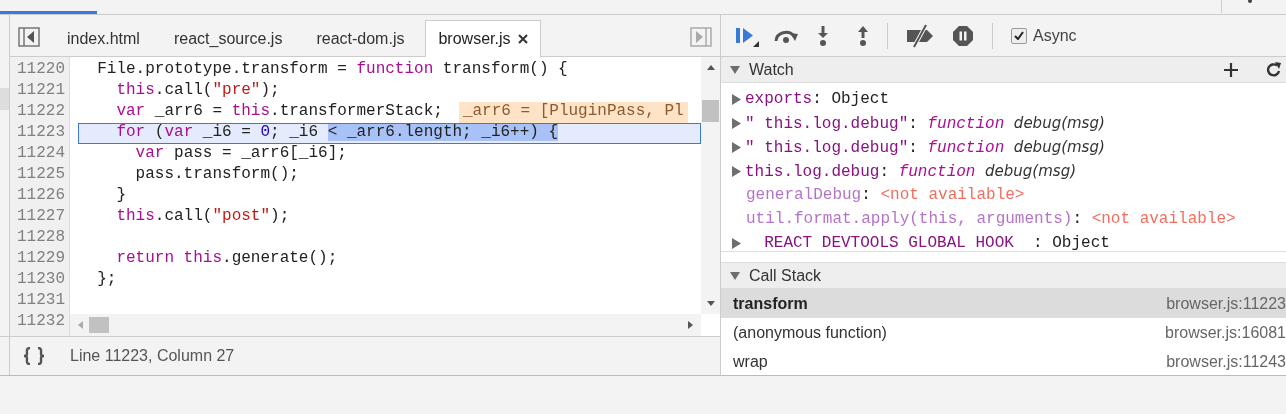 This screenshot has height=414, width=1286. I want to click on section-header: Call Stack, so click(1003, 276).